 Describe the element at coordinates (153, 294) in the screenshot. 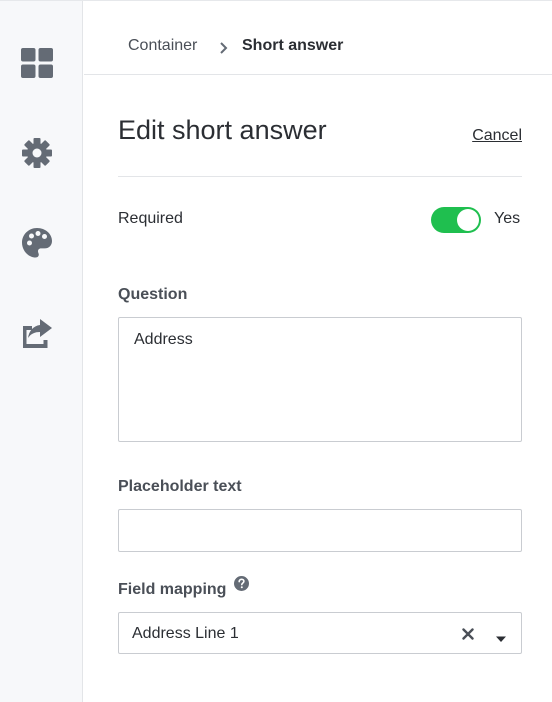

I see `question-label: Question` at that location.